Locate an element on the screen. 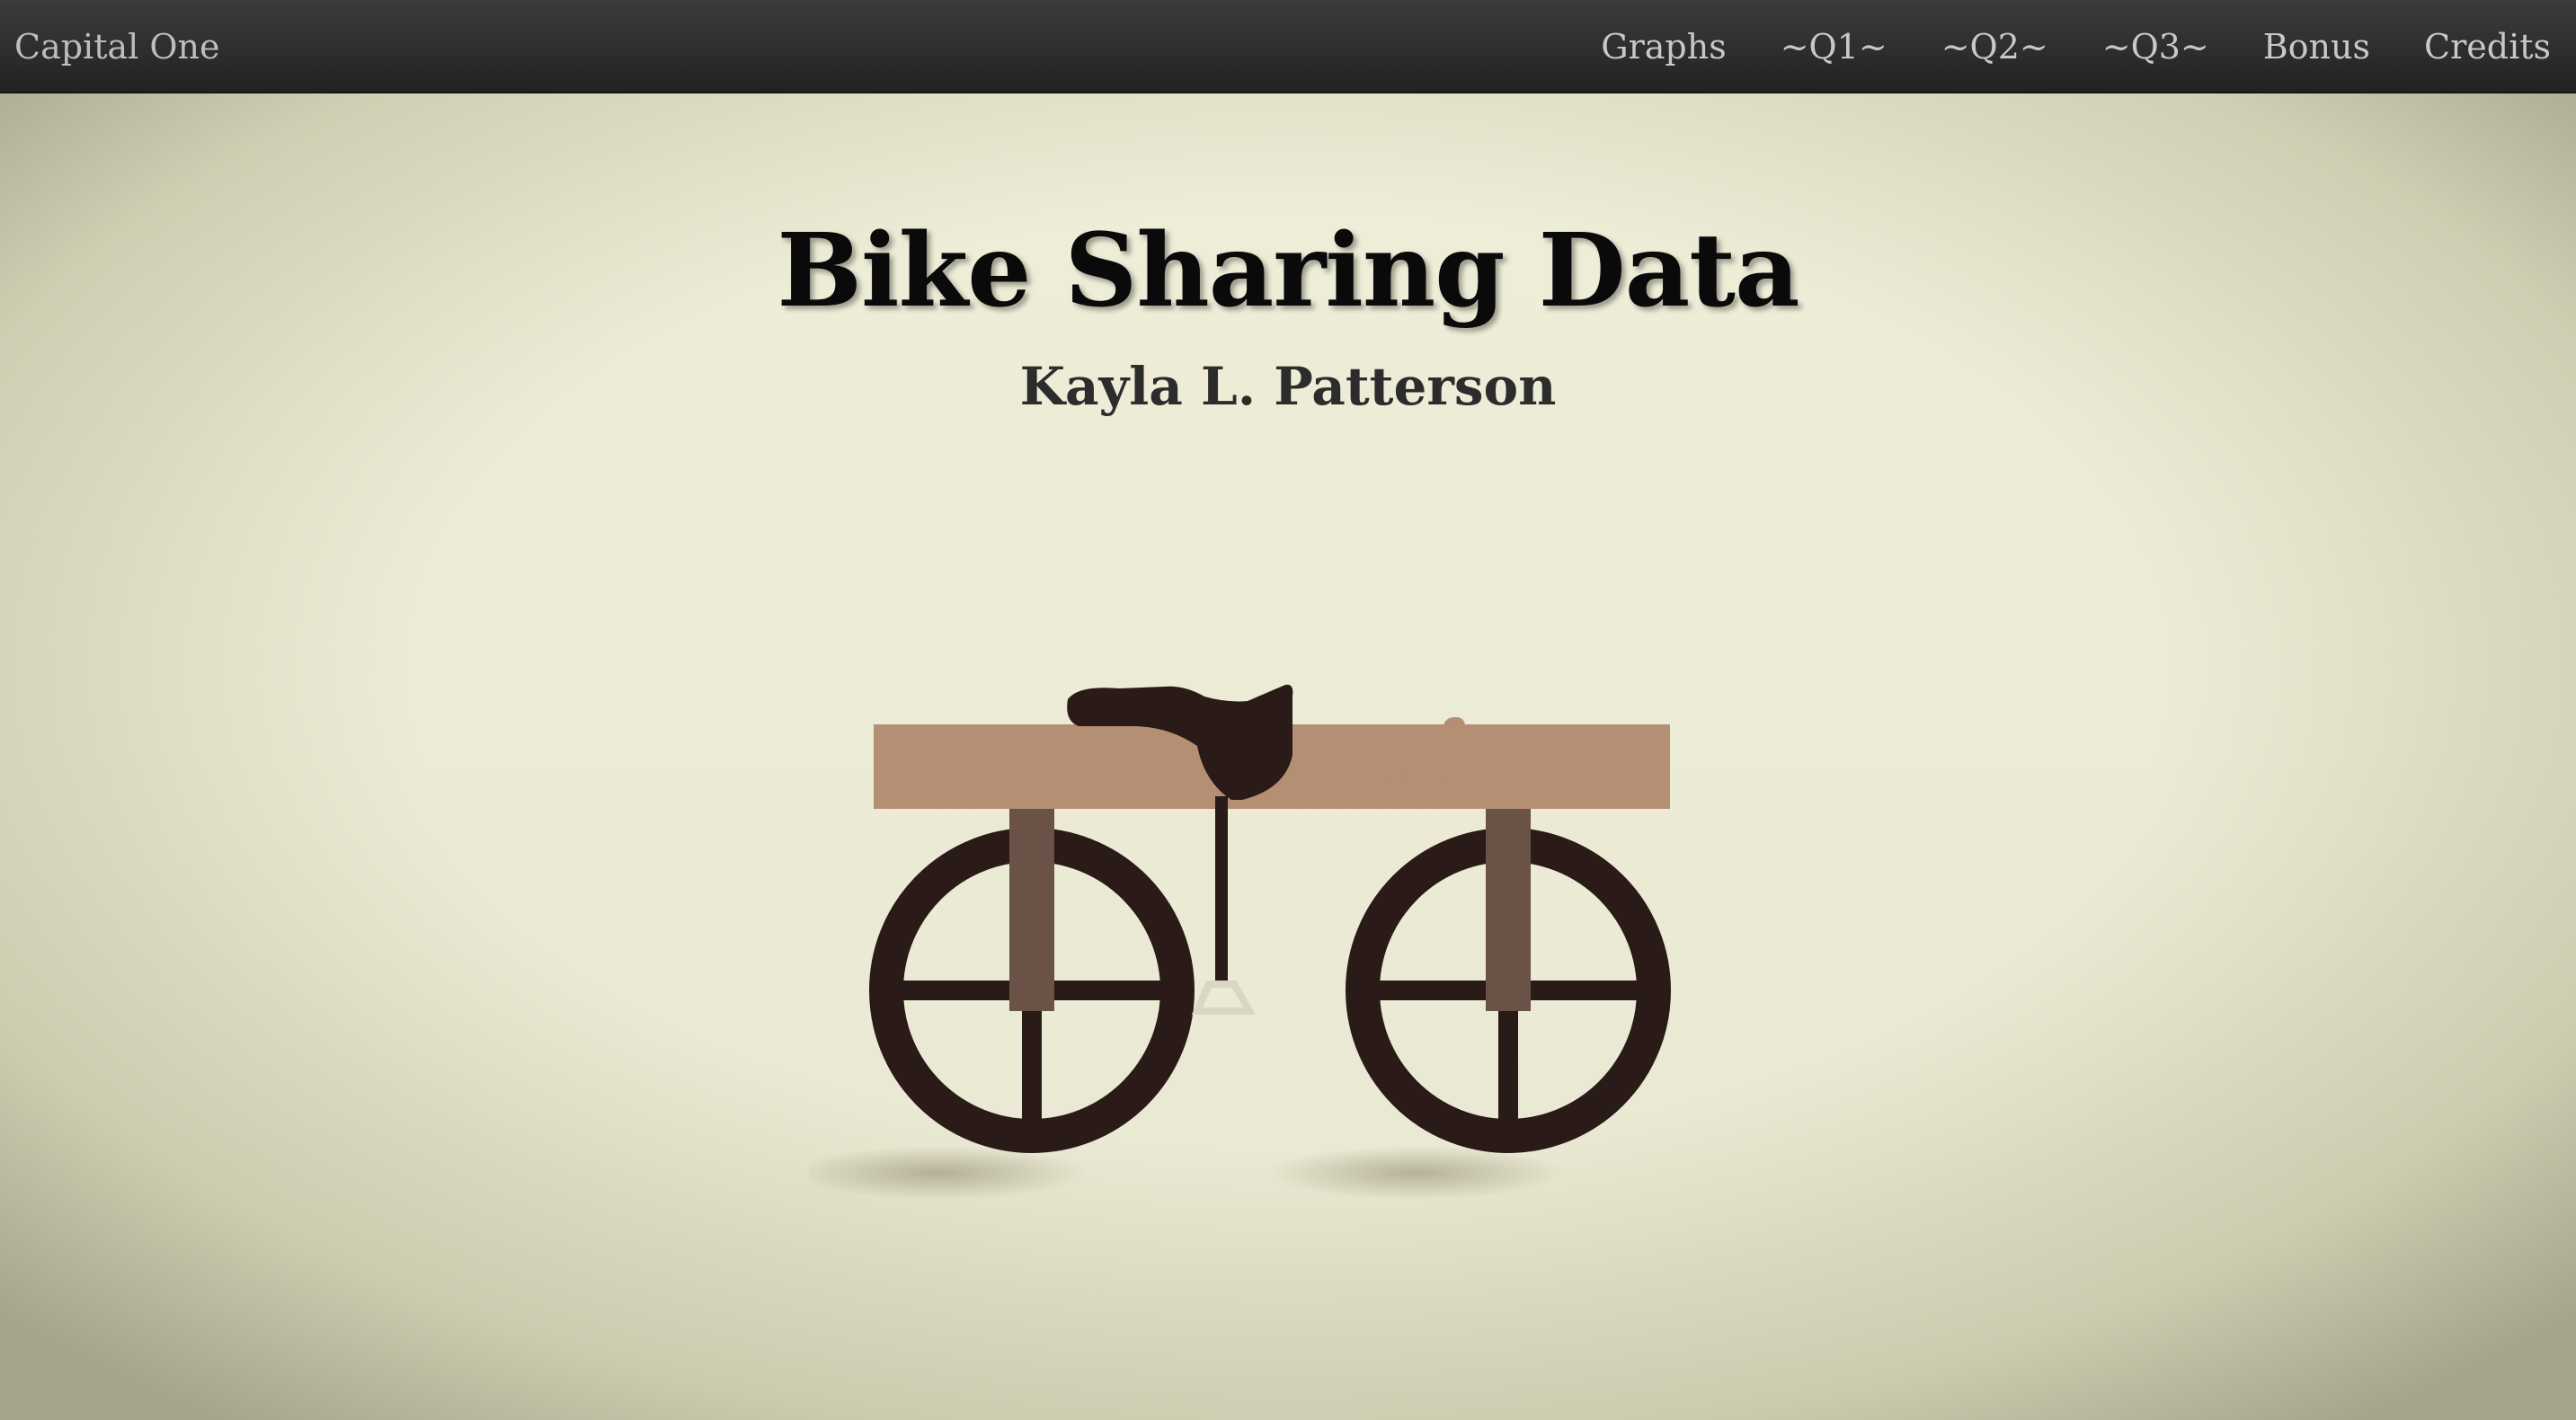  bike-illustration is located at coordinates (1240, 942).